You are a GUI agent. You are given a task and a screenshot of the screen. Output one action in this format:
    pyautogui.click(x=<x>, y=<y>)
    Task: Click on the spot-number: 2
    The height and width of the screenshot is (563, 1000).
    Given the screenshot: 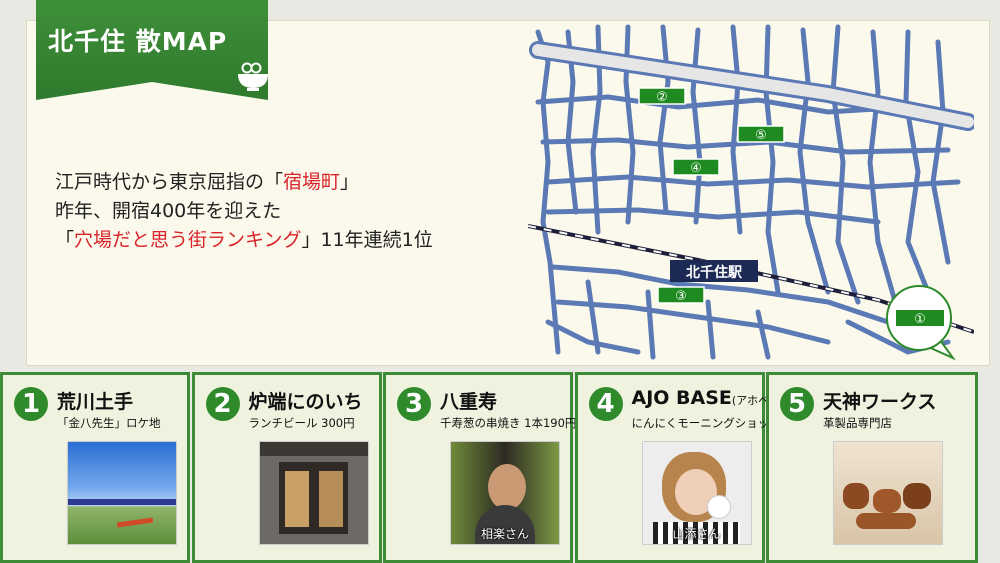 What is the action you would take?
    pyautogui.click(x=222, y=404)
    